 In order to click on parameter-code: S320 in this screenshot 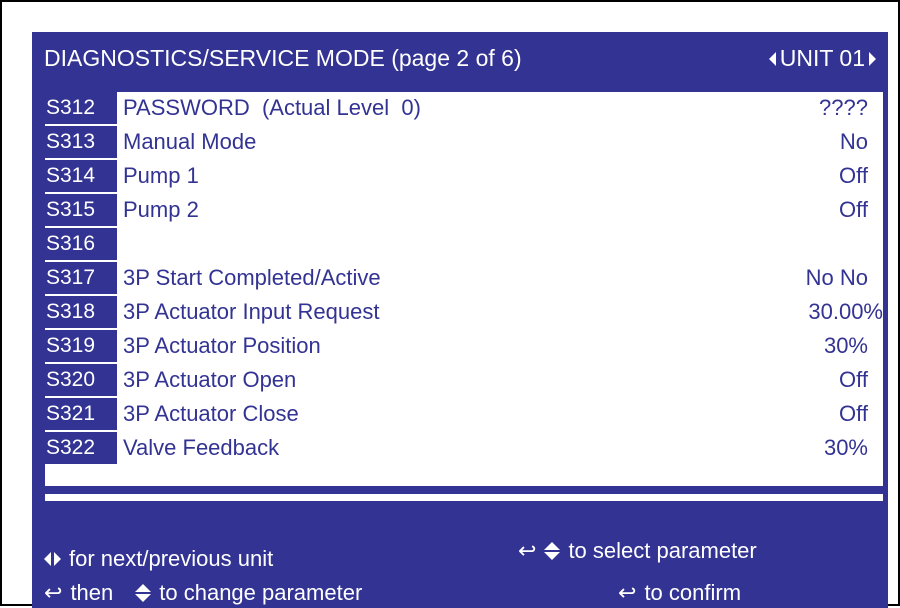, I will do `click(81, 380)`.